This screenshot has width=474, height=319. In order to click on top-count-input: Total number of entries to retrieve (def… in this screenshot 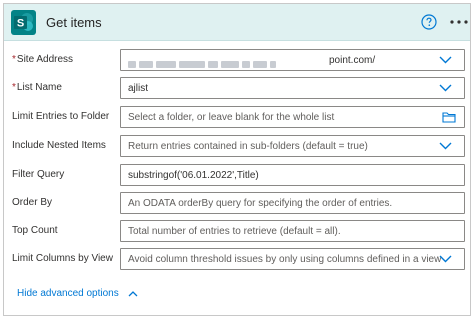, I will do `click(292, 231)`.